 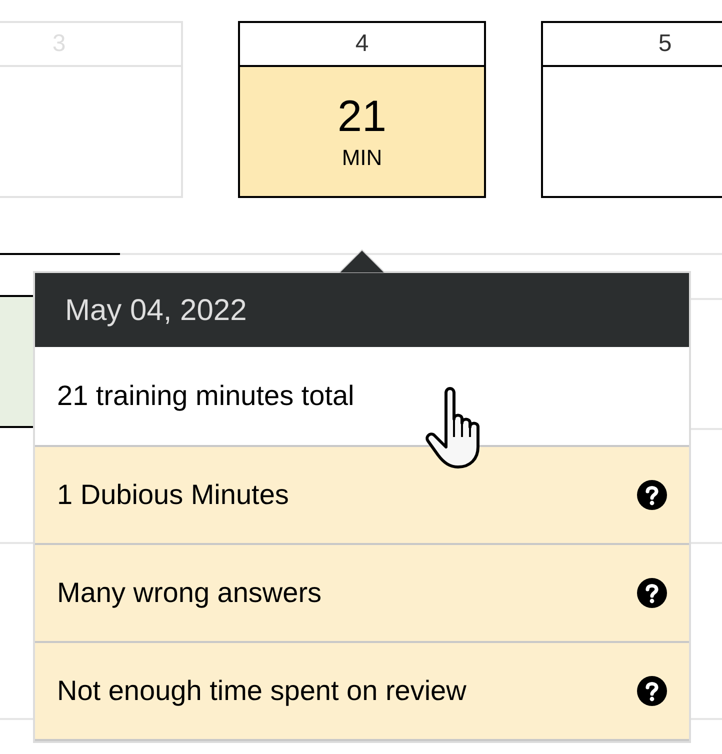 I want to click on warning-text: 1 Dubious Minutes, so click(x=173, y=495).